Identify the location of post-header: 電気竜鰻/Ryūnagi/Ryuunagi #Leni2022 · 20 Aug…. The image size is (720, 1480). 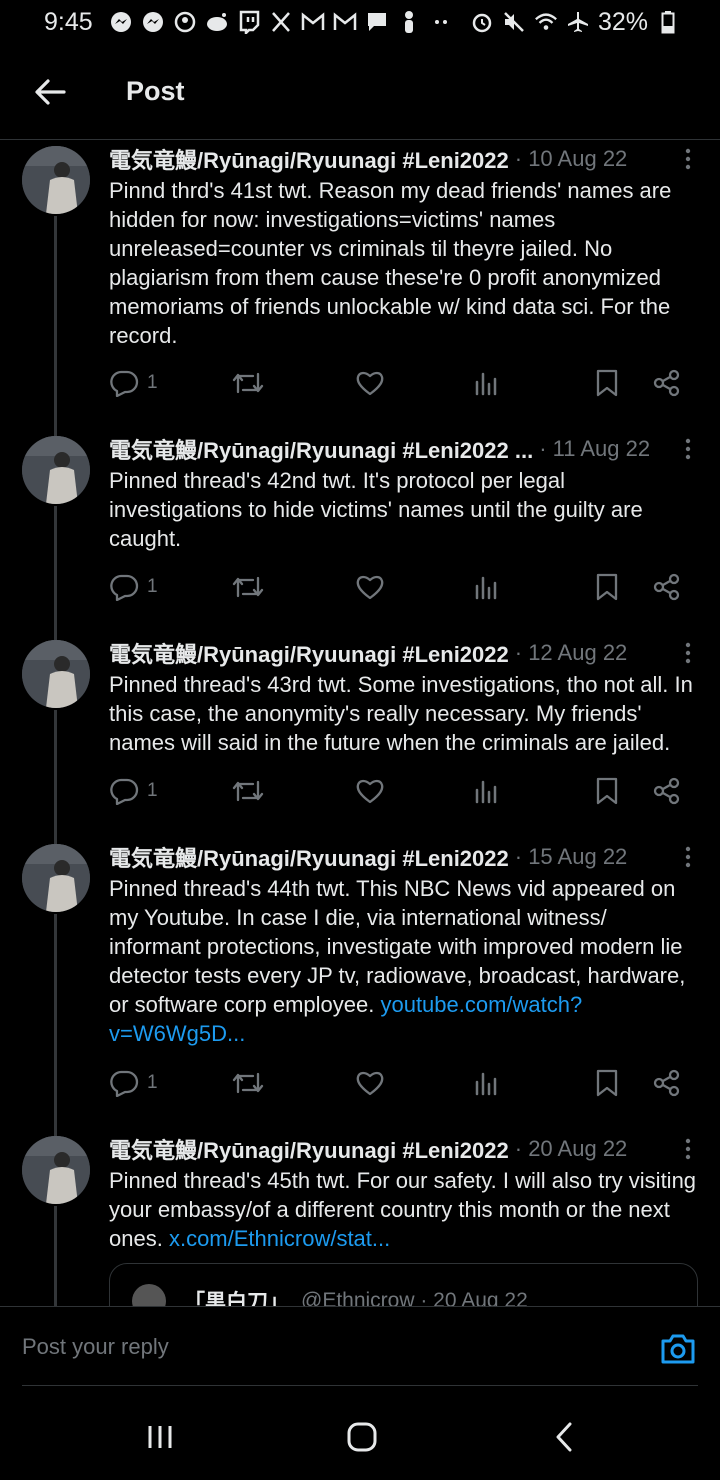
(403, 1149).